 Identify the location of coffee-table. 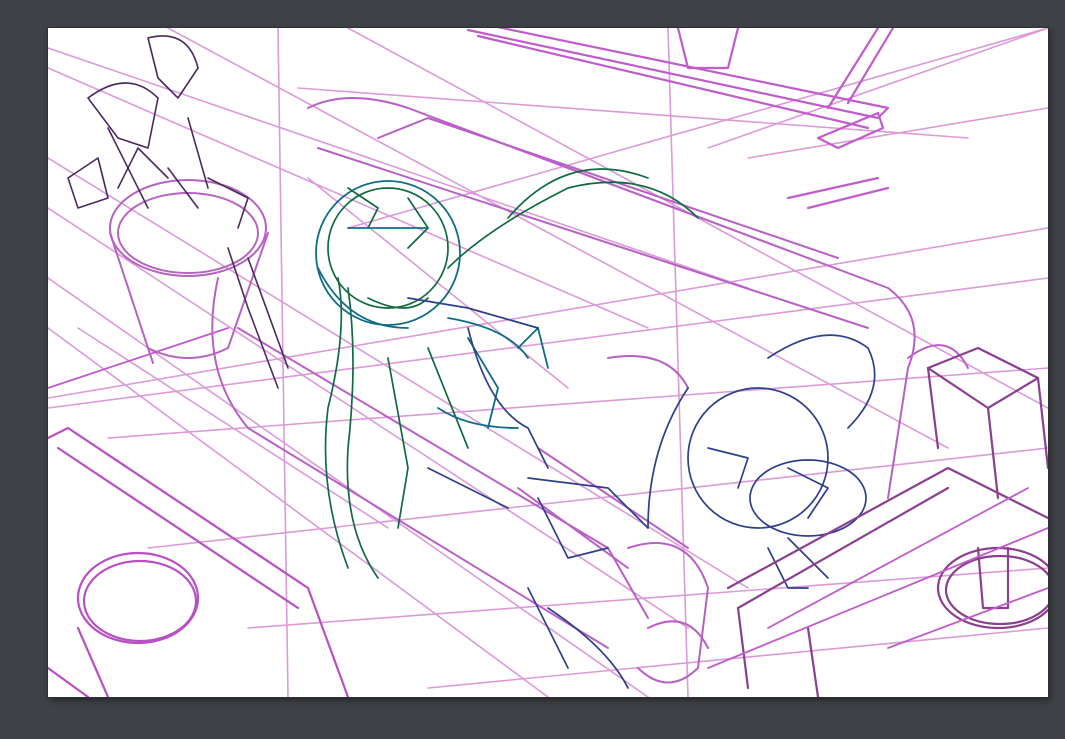
(199, 561).